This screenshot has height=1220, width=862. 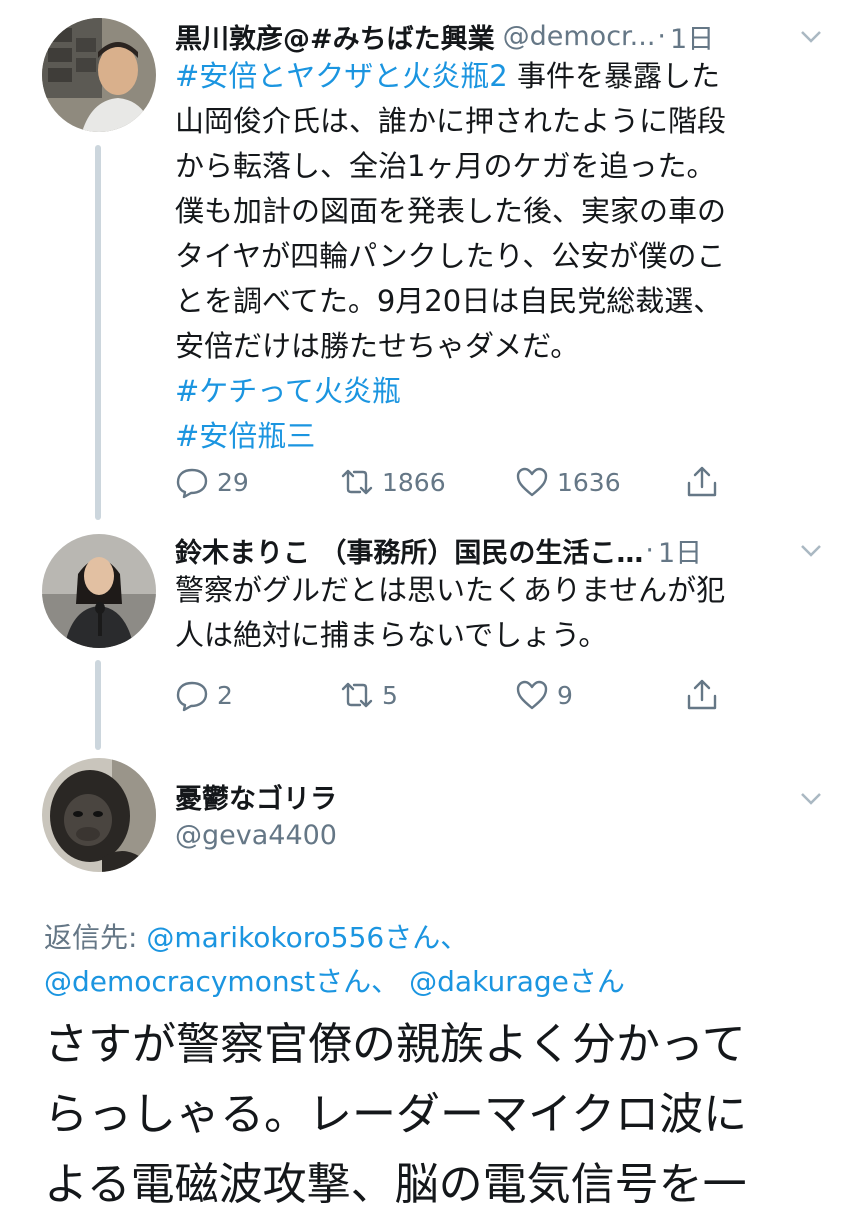 What do you see at coordinates (391, 635) in the screenshot?
I see `text-line: 人は絶対に捕まらないでしょう。` at bounding box center [391, 635].